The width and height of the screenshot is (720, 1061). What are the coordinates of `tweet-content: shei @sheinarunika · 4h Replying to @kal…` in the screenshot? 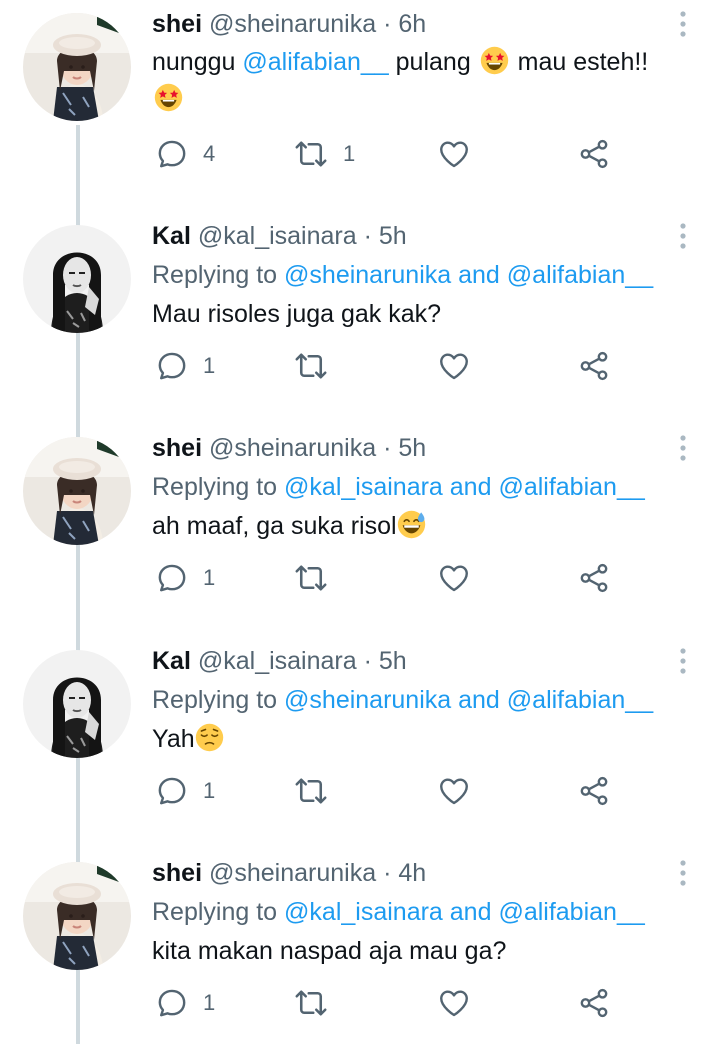 It's located at (411, 913).